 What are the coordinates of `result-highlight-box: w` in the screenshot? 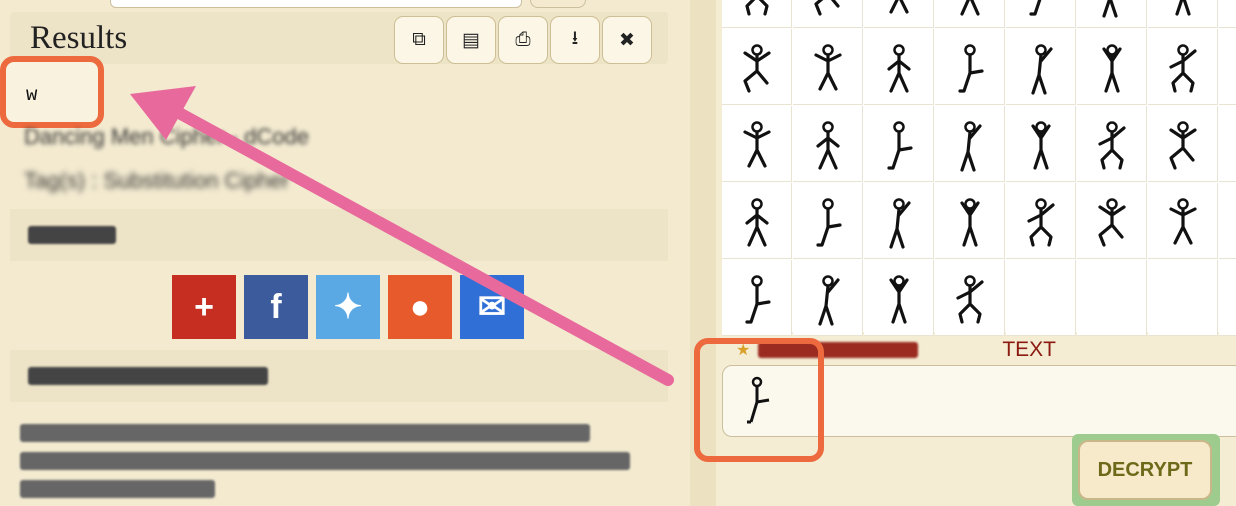 It's located at (52, 92).